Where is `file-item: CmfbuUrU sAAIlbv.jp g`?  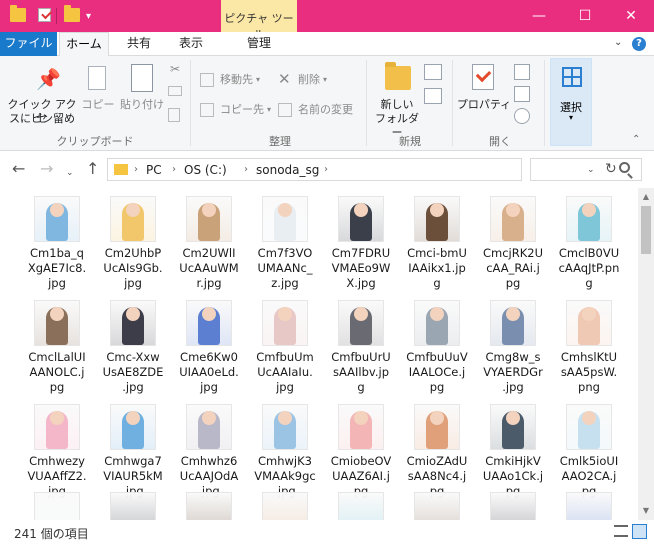 file-item: CmfbuUrU sAAIlbv.jp g is located at coordinates (361, 347).